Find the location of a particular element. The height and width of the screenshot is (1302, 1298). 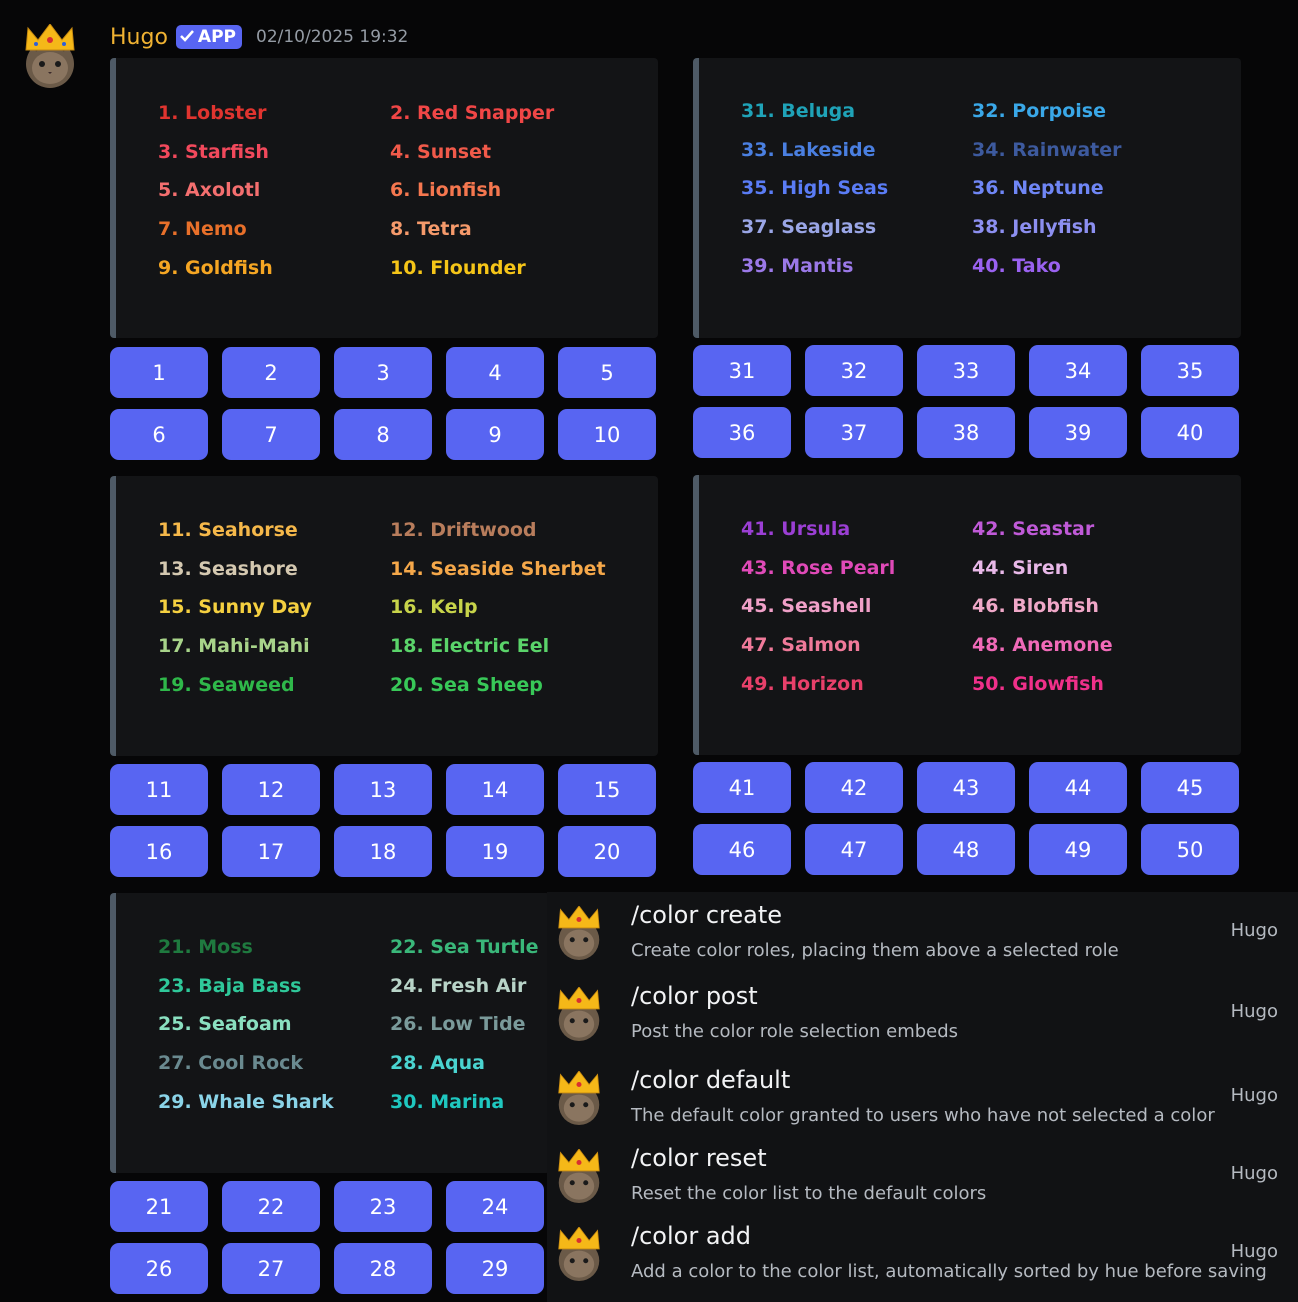

color-select-button: 33 is located at coordinates (966, 370).